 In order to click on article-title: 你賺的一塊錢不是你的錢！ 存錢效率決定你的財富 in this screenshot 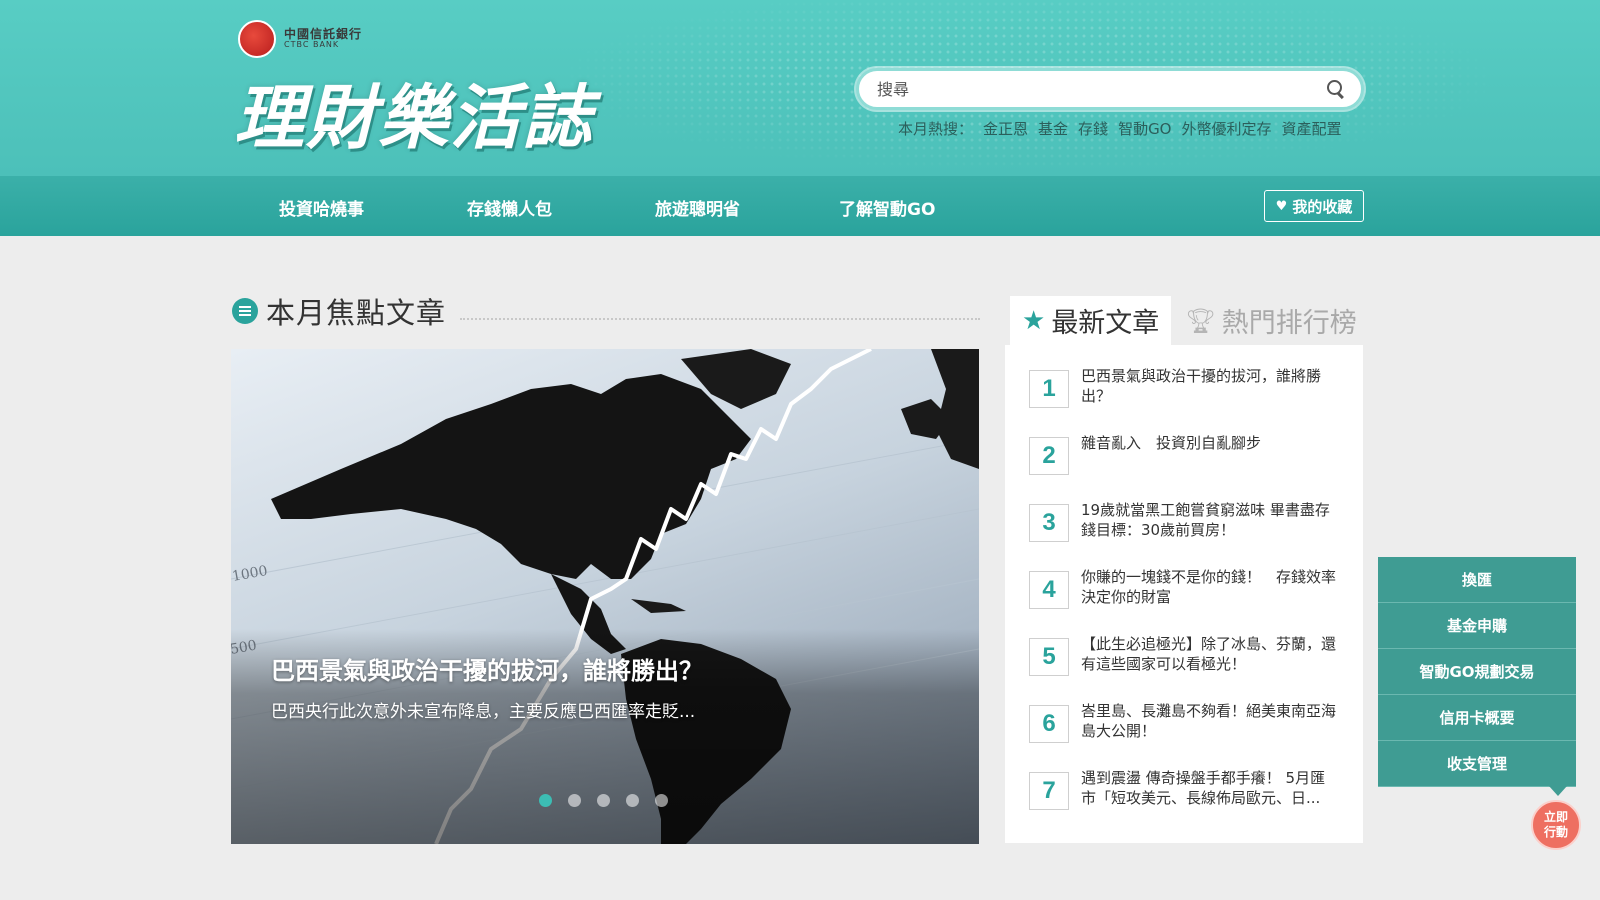, I will do `click(1209, 592)`.